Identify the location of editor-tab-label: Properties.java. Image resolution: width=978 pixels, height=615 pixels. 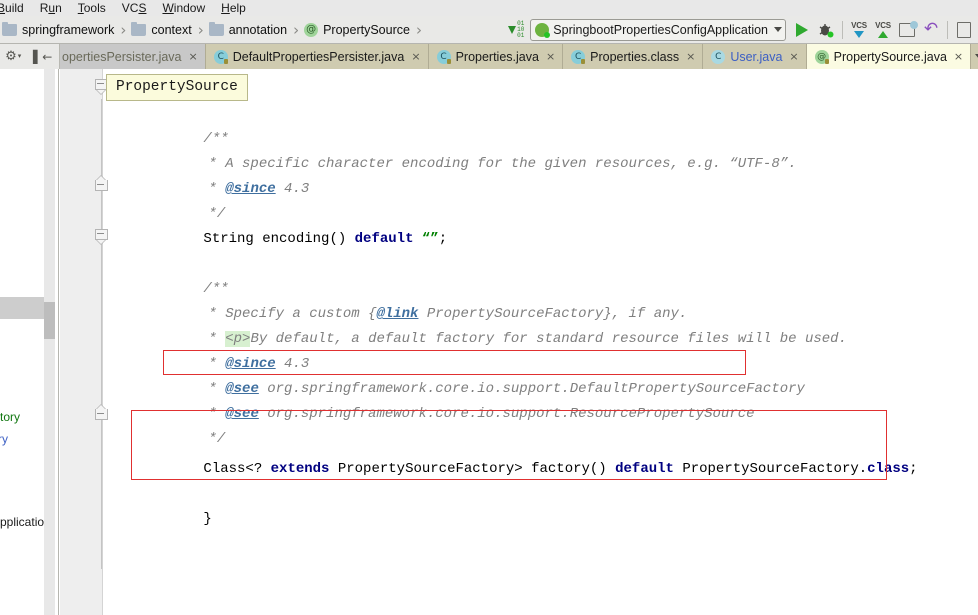
(497, 56).